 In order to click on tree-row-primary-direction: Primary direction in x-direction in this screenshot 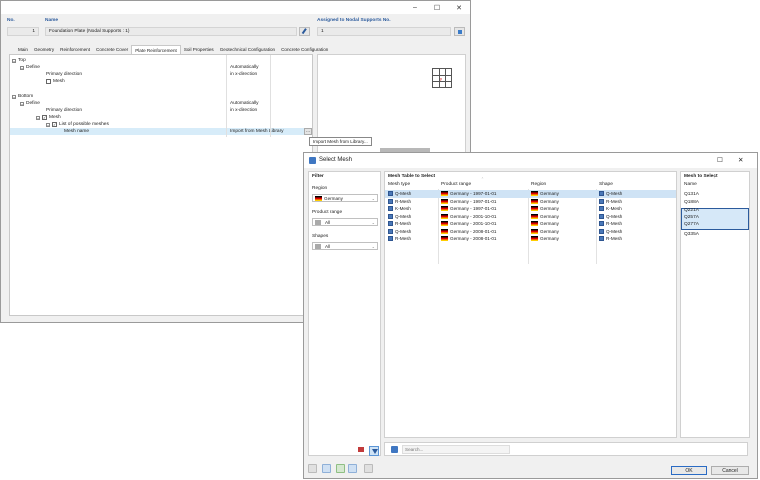, I will do `click(161, 74)`.